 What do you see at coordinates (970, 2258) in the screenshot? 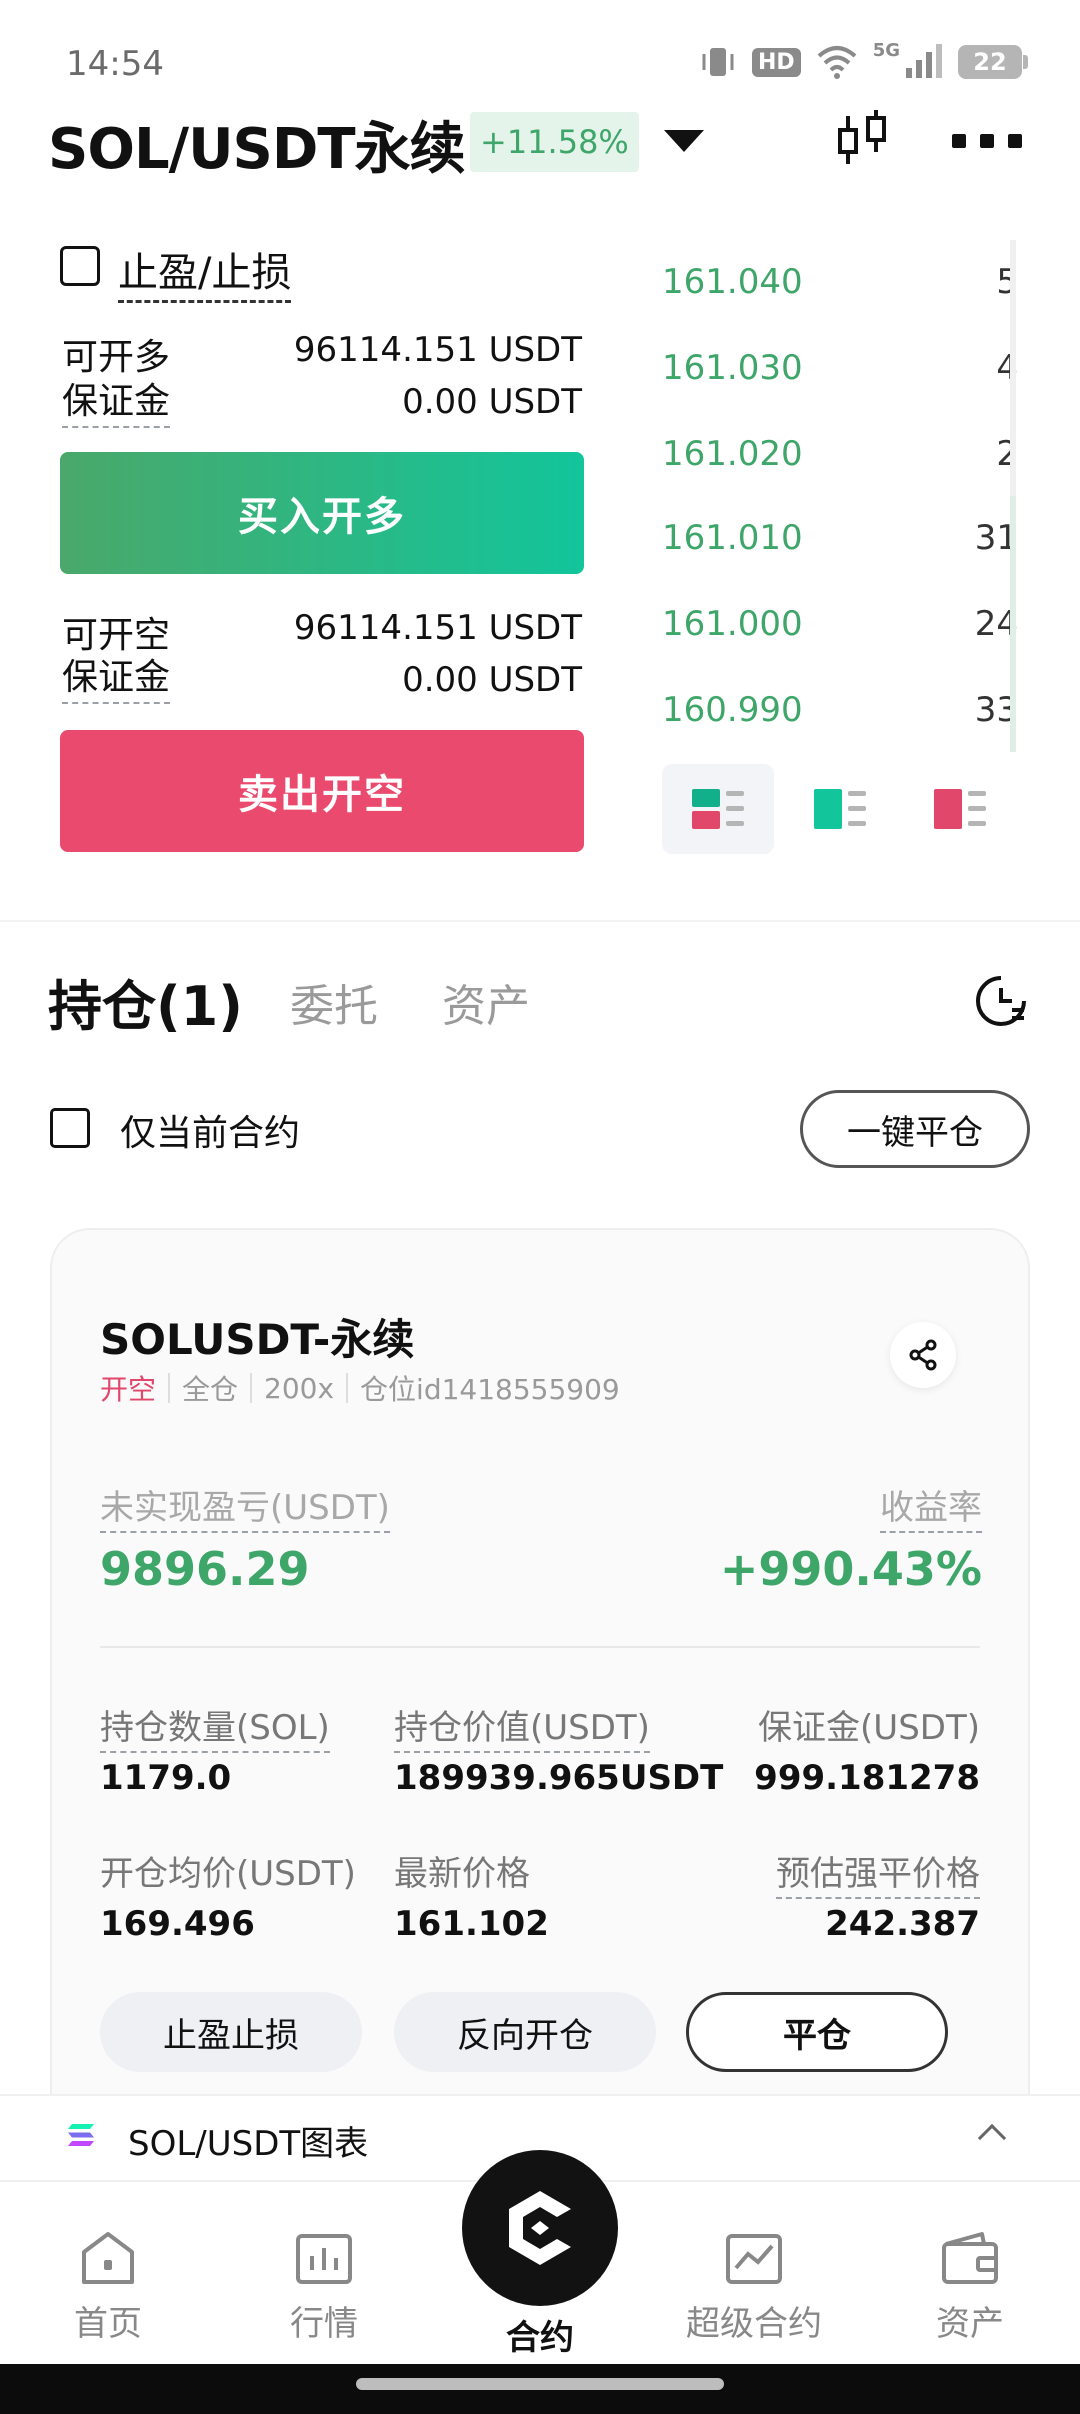
I see `wallet-icon` at bounding box center [970, 2258].